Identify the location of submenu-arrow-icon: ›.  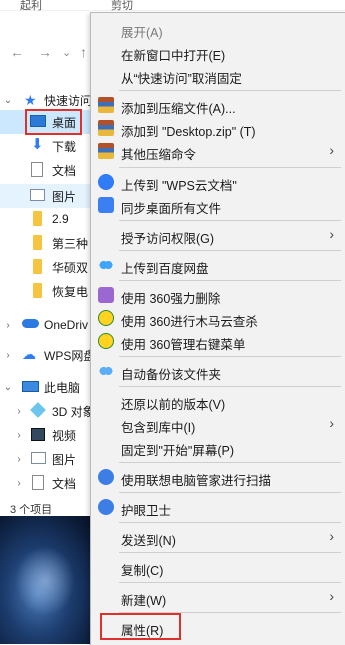
(331, 536).